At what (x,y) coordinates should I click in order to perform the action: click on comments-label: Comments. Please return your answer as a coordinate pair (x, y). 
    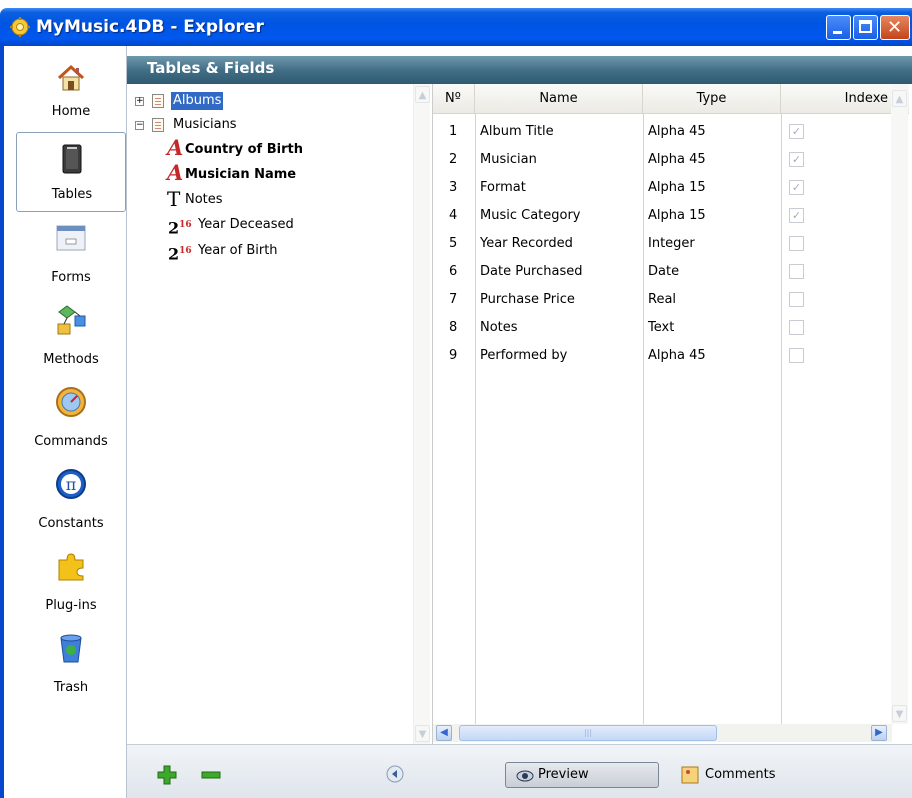
    Looking at the image, I should click on (740, 774).